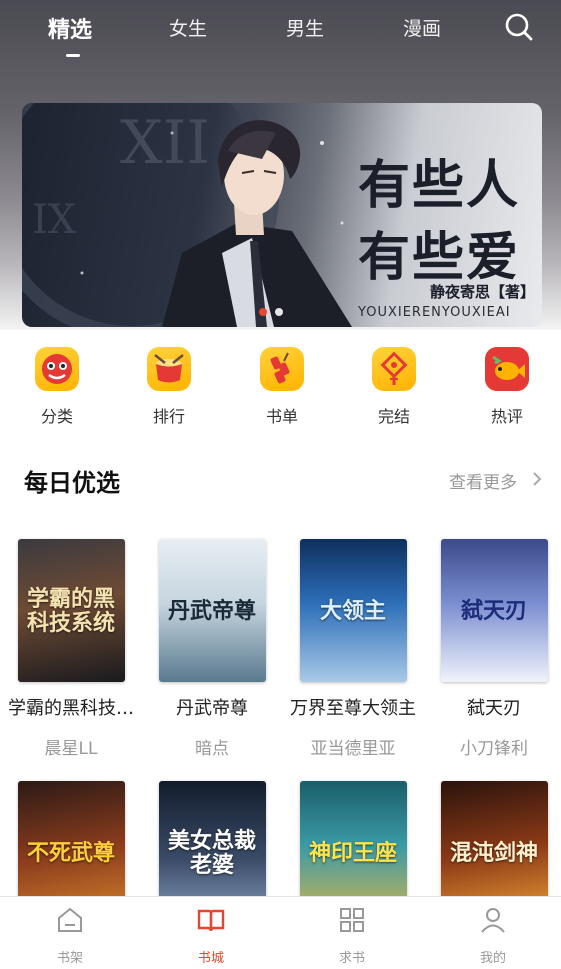 The height and width of the screenshot is (969, 561). Describe the element at coordinates (493, 920) in the screenshot. I see `user-icon` at that location.